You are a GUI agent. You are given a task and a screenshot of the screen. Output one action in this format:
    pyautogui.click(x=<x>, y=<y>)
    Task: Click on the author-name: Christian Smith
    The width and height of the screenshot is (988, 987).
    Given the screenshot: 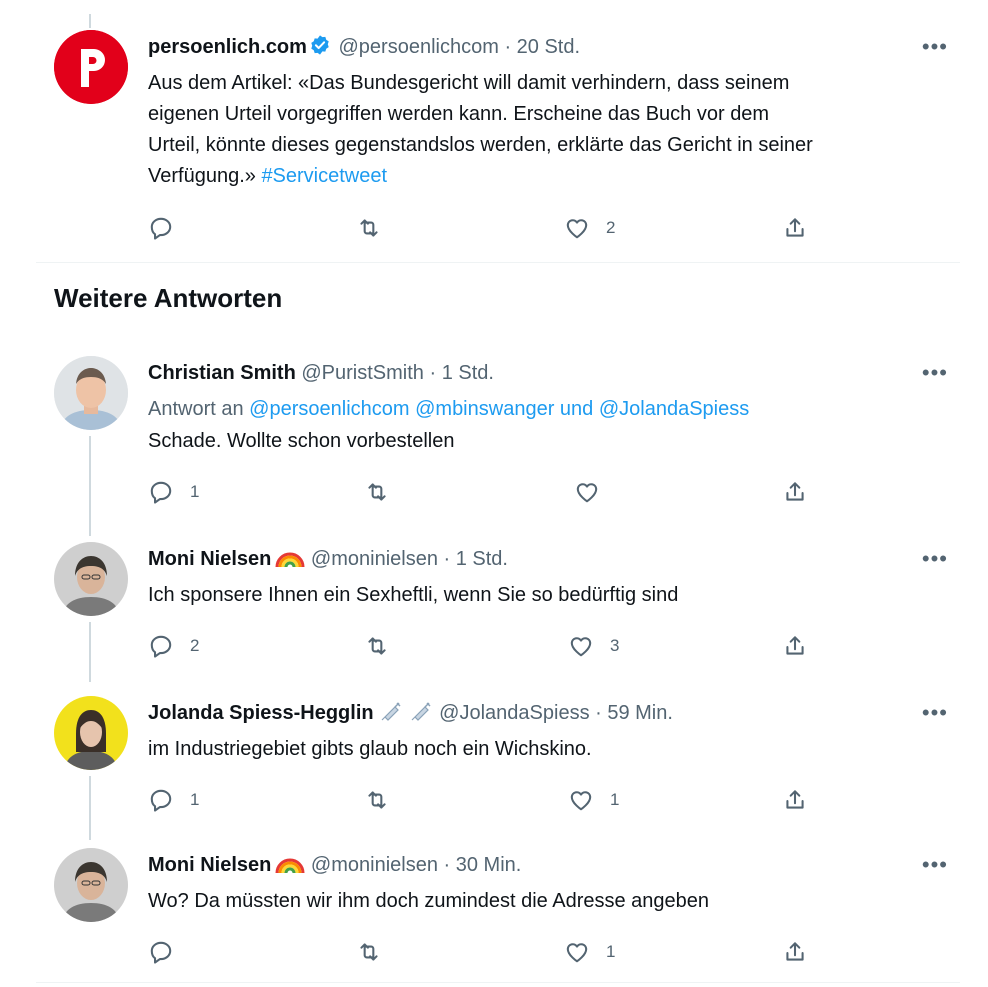 What is the action you would take?
    pyautogui.click(x=222, y=373)
    